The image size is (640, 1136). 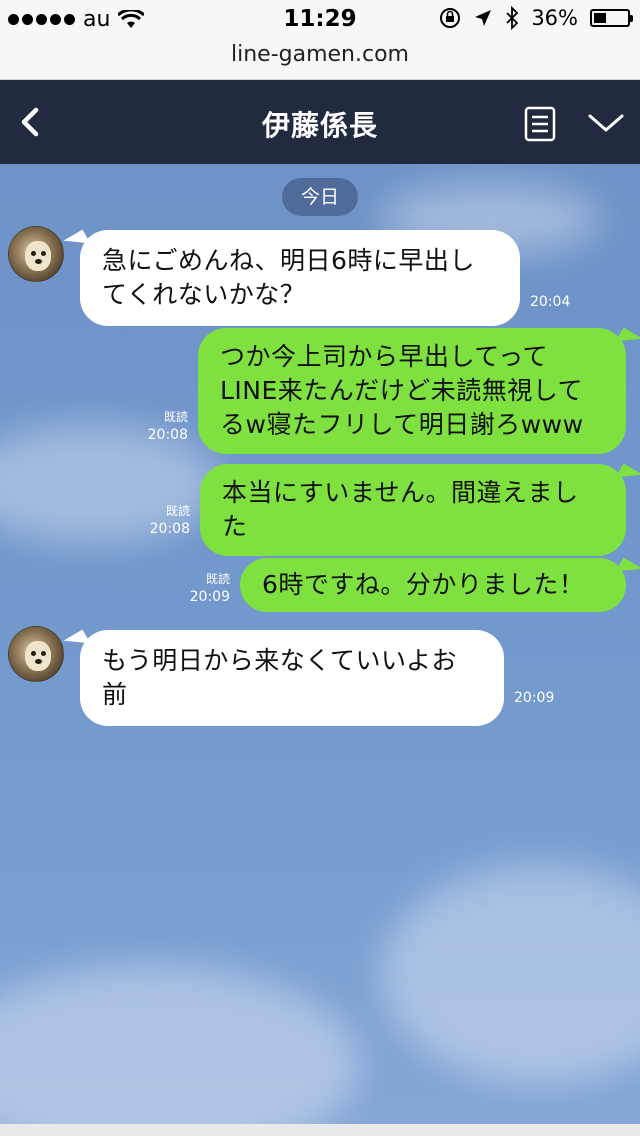 I want to click on chevron-down-icon, so click(x=606, y=123).